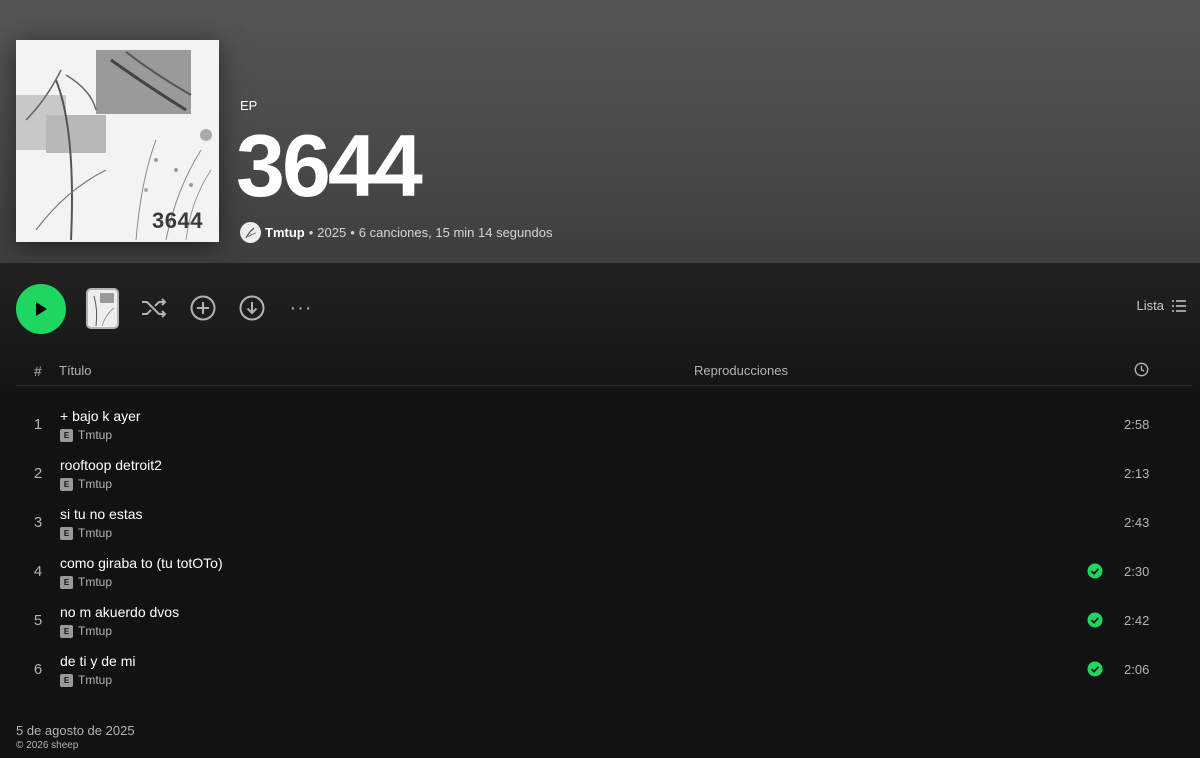  Describe the element at coordinates (1150, 305) in the screenshot. I see `view-label: Lista` at that location.